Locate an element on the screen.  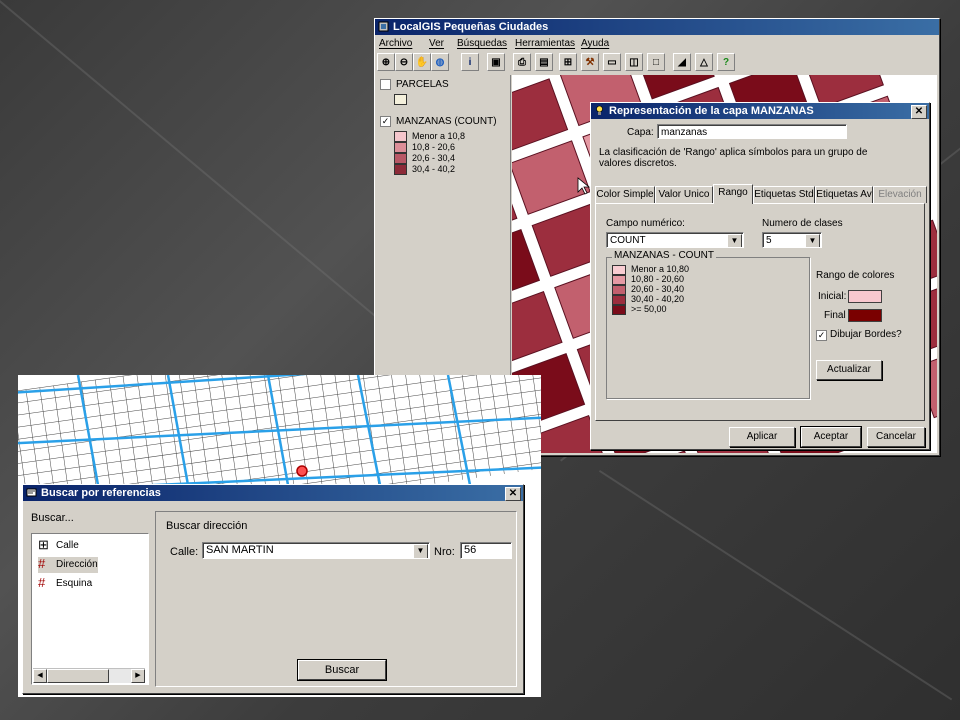
range-label: 20,60 - 30,40 is located at coordinates (658, 289).